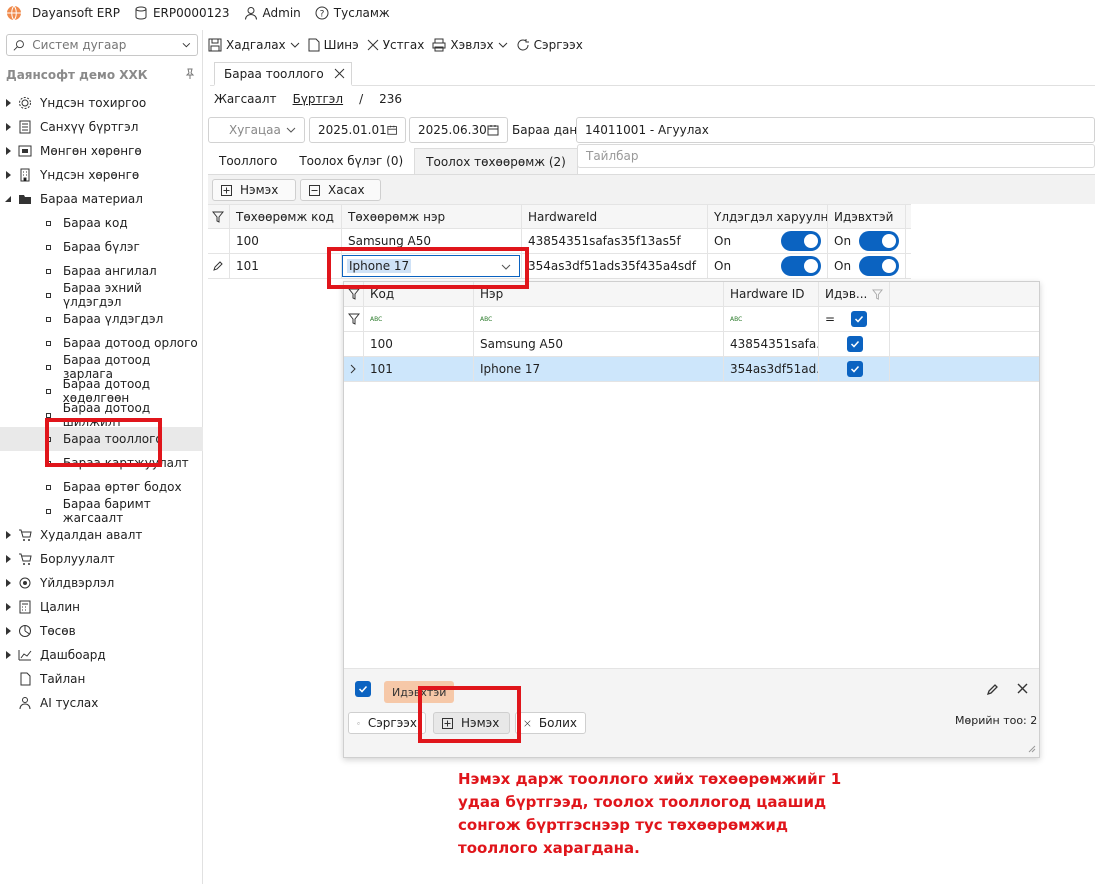  I want to click on sidebar-subitem: Бараа эхний үлдэгдэл, so click(101, 295).